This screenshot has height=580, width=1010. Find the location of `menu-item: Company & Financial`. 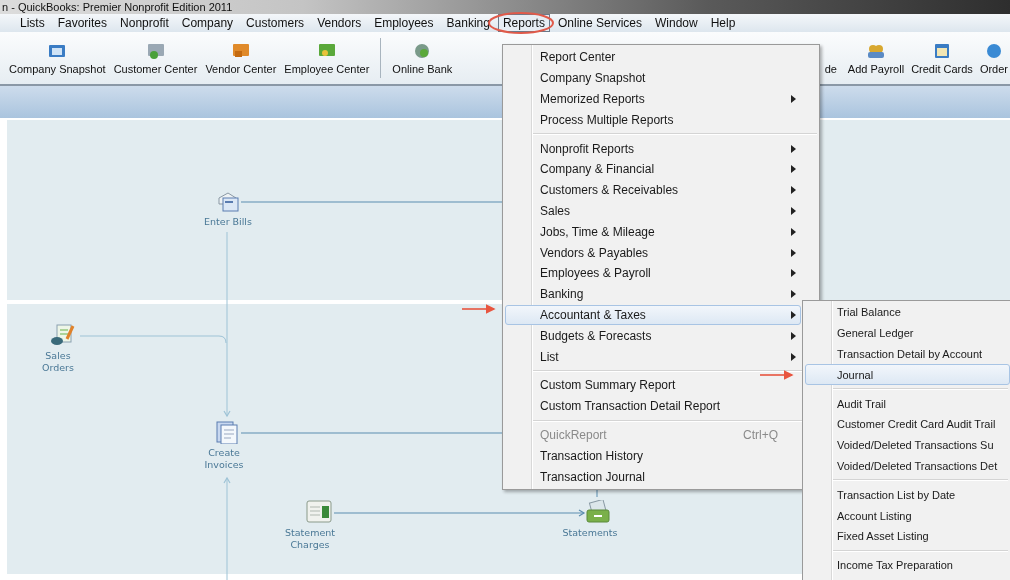

menu-item: Company & Financial is located at coordinates (653, 169).